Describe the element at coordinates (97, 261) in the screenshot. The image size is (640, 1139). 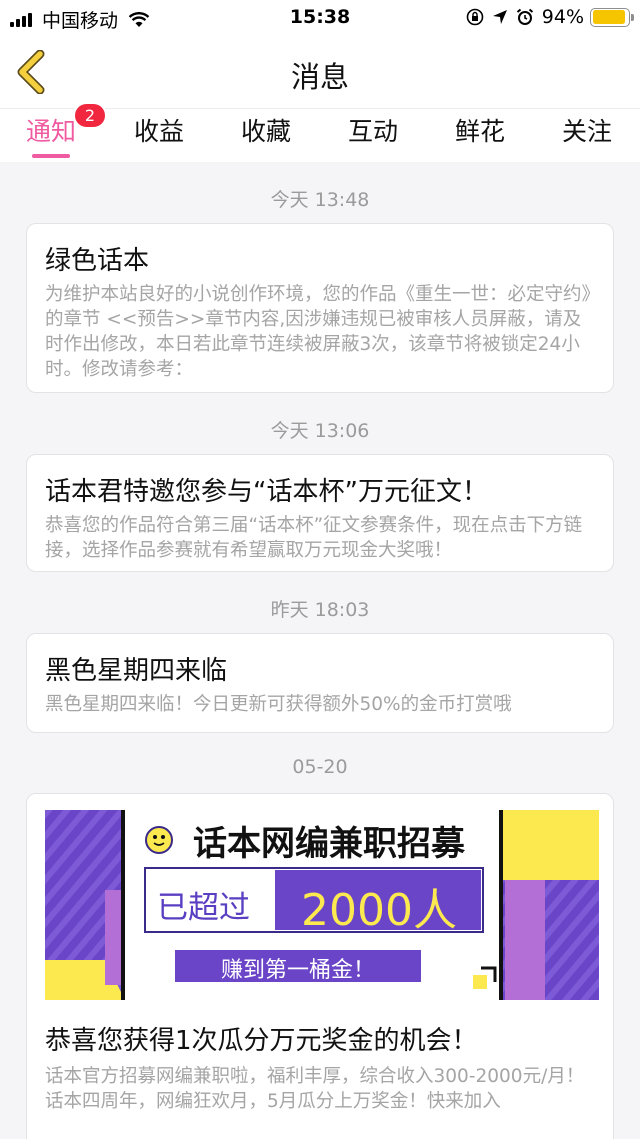
I see `message-title: 绿色话本` at that location.